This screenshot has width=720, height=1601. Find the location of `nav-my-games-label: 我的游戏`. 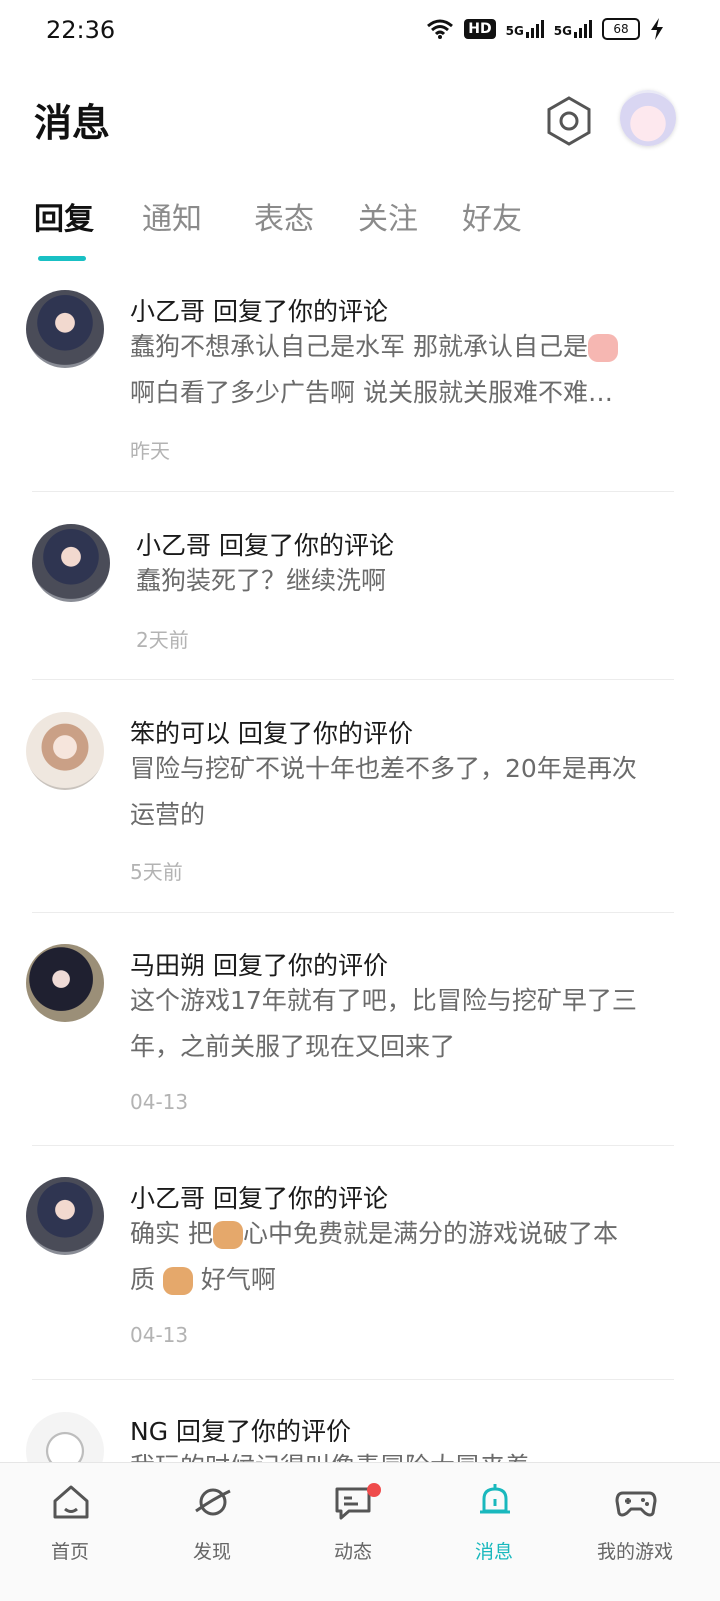

nav-my-games-label: 我的游戏 is located at coordinates (634, 1552).